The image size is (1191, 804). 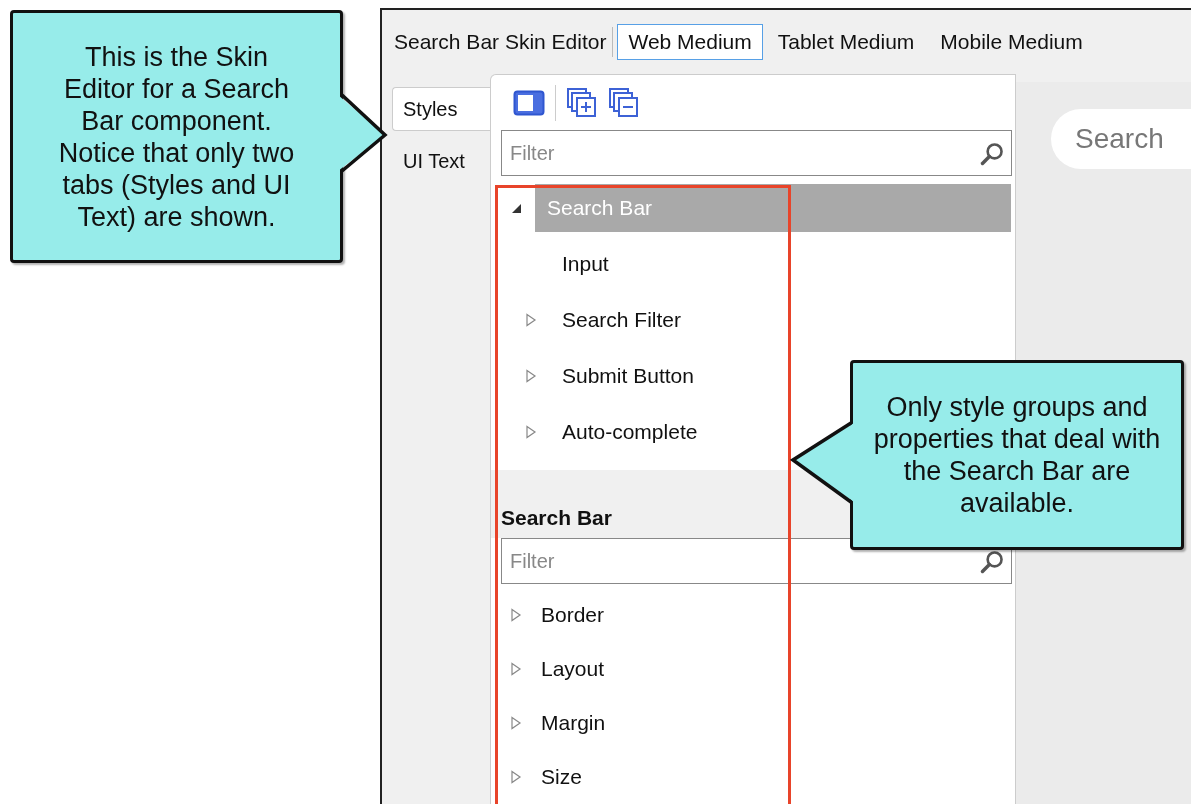 I want to click on property-group: Size, so click(x=558, y=777).